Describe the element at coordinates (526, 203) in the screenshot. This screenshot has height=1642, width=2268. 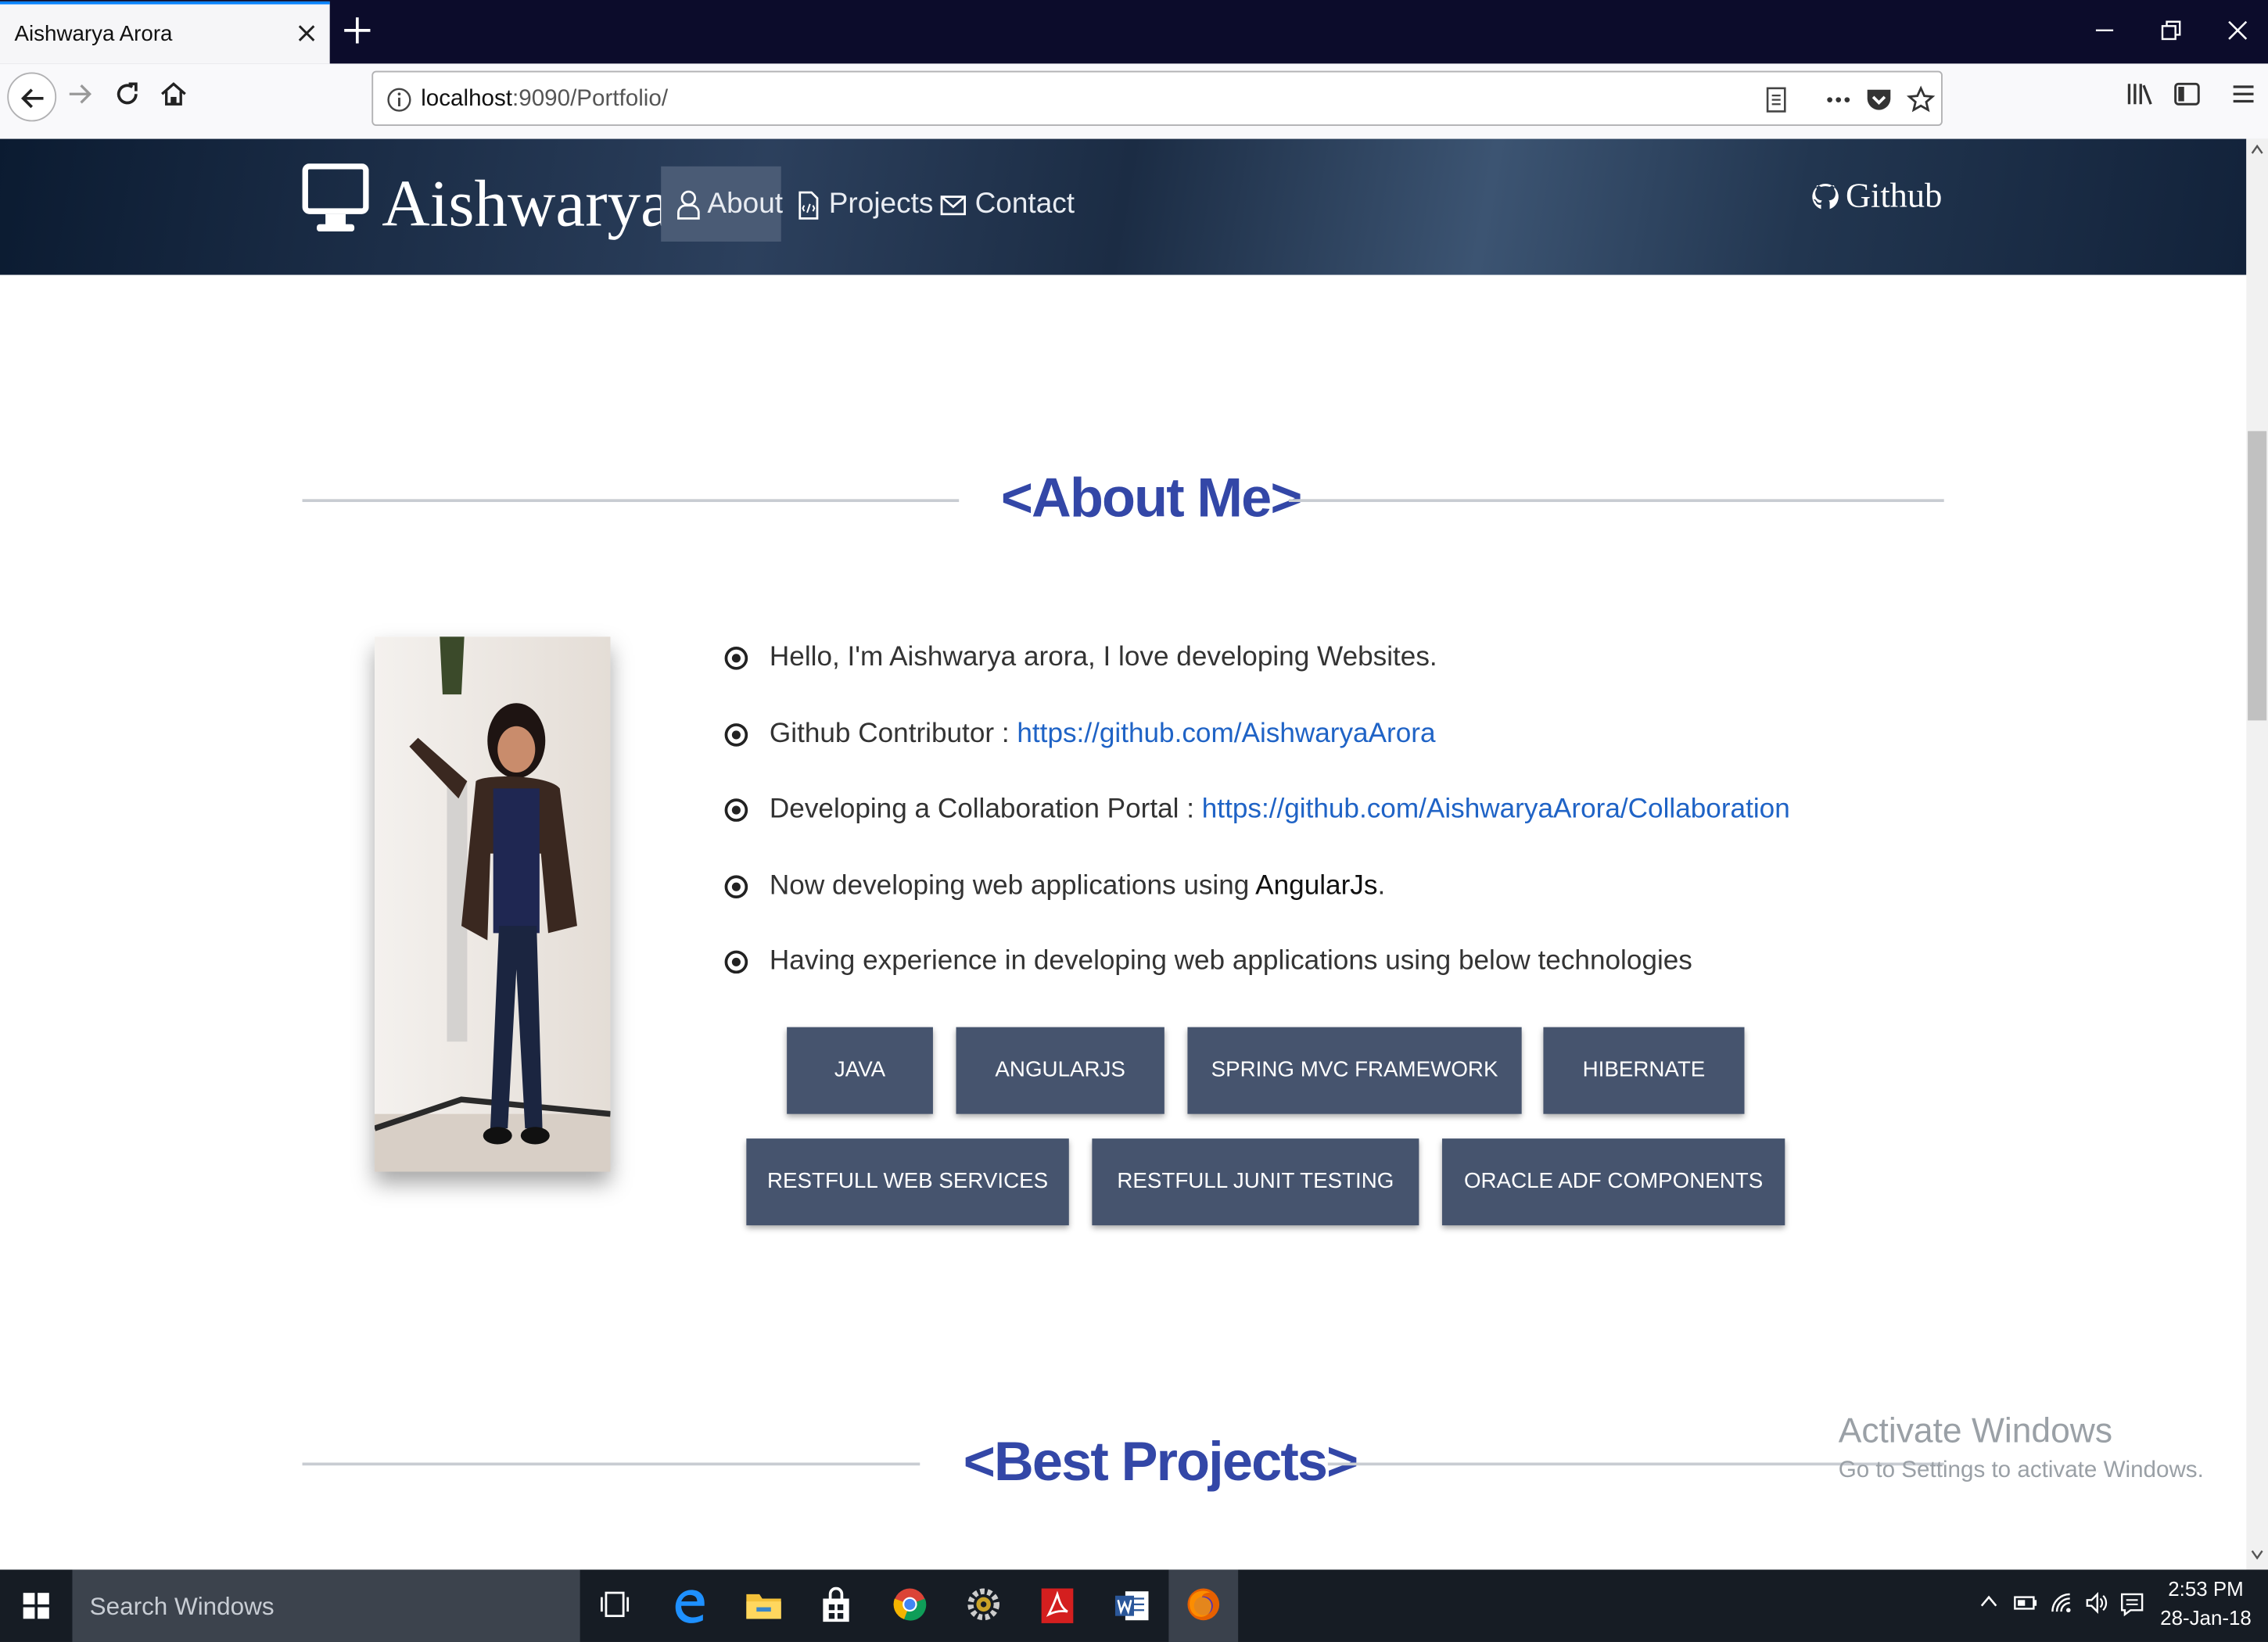
I see `site-brand: Aishwarya` at that location.